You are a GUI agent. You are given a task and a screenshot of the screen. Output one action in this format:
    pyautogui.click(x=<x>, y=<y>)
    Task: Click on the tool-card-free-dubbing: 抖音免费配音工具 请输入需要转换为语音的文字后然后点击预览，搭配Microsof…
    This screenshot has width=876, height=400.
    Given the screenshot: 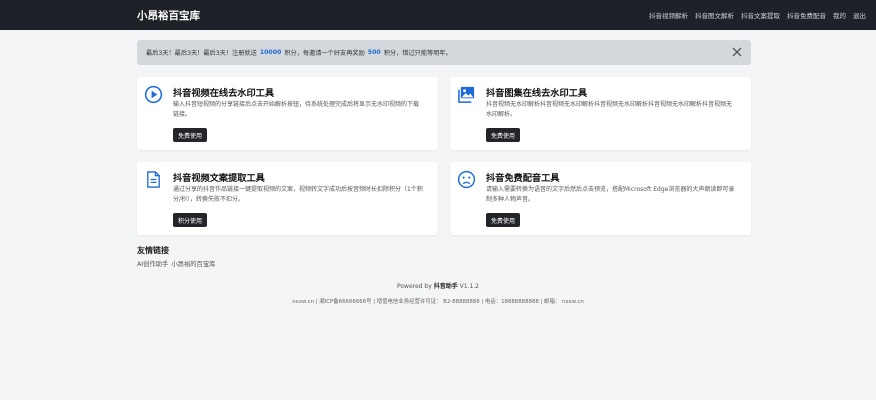 What is the action you would take?
    pyautogui.click(x=600, y=198)
    